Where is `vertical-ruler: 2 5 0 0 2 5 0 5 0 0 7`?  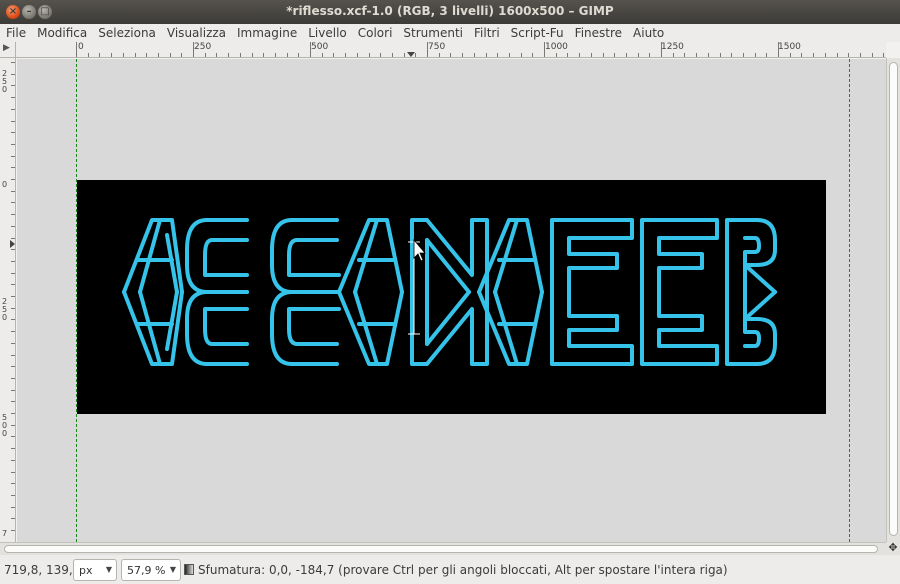
vertical-ruler: 2 5 0 0 2 5 0 5 0 0 7 is located at coordinates (8, 300).